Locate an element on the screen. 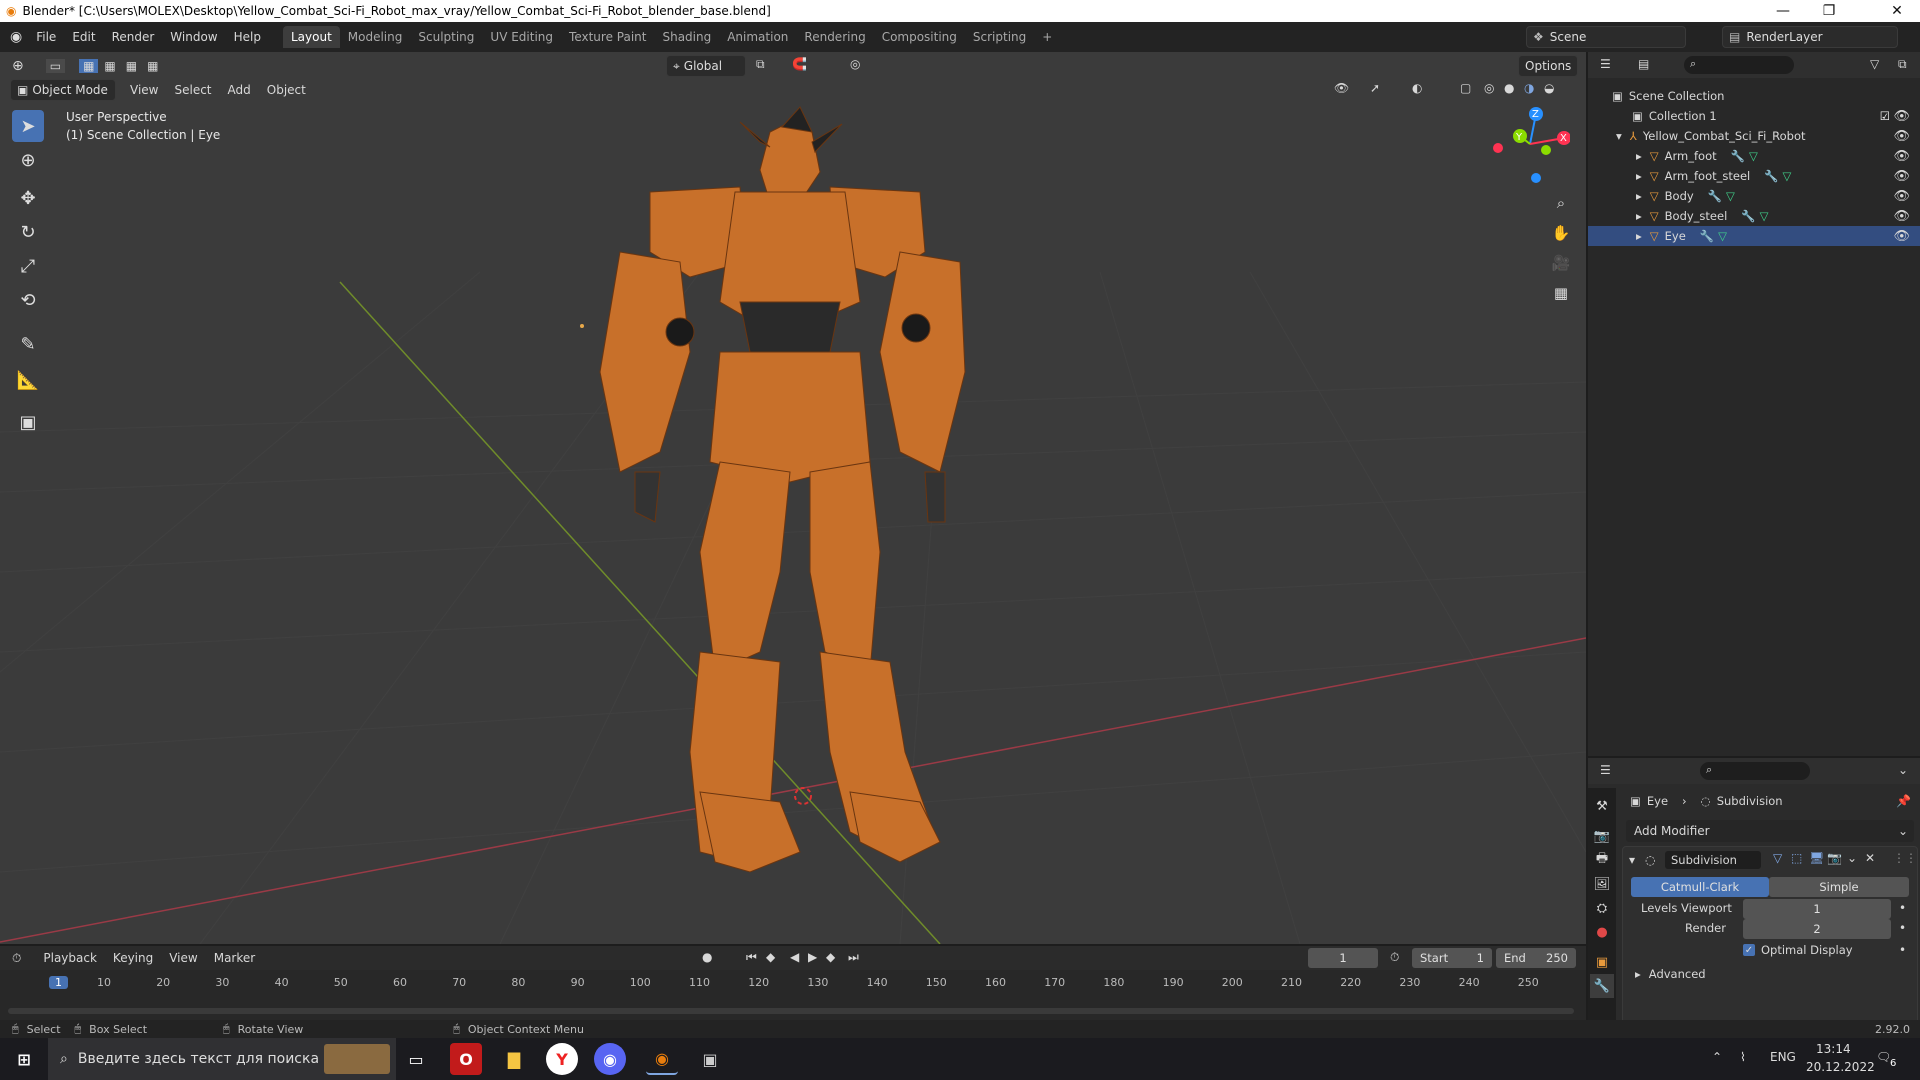 The height and width of the screenshot is (1080, 1920). transform-orientation-dropdown: ⌖ Global is located at coordinates (706, 66).